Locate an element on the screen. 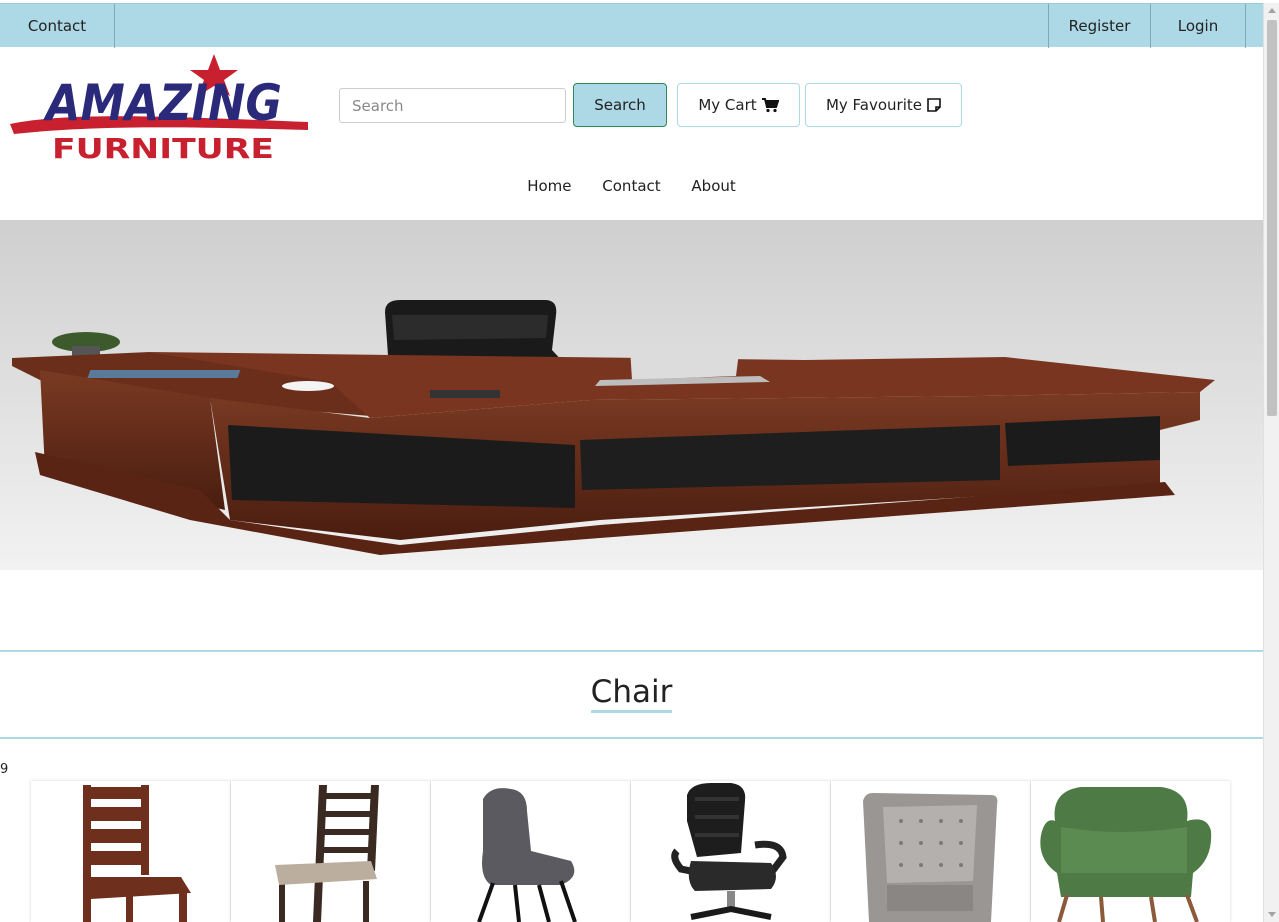 This screenshot has height=922, width=1279. section-title-text: Chair is located at coordinates (631, 693).